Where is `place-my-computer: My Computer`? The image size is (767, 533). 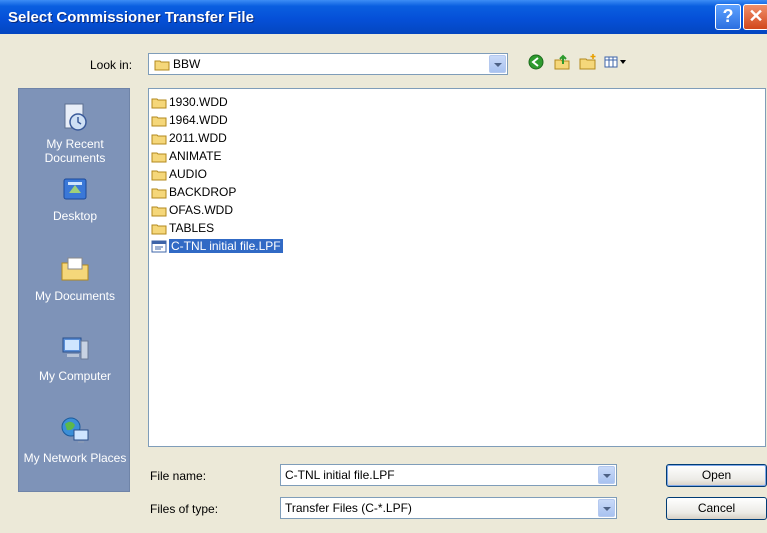 place-my-computer: My Computer is located at coordinates (75, 358).